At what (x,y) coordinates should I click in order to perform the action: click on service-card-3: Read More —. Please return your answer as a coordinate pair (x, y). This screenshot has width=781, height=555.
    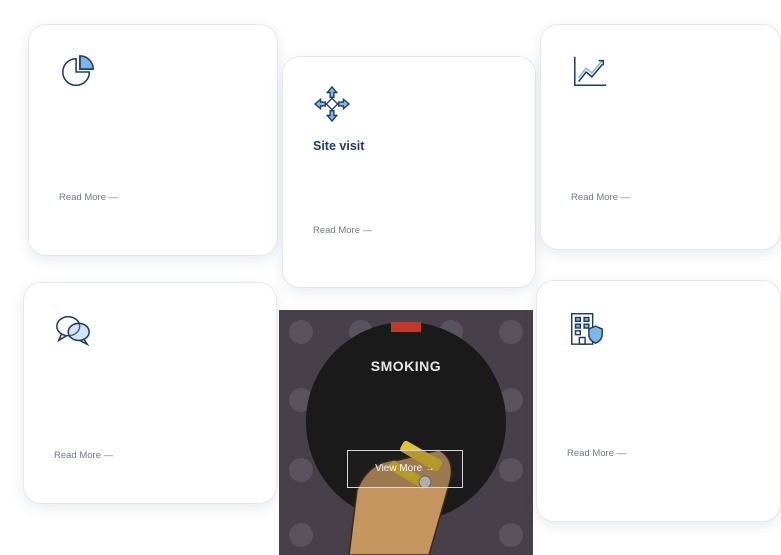
    Looking at the image, I should click on (660, 137).